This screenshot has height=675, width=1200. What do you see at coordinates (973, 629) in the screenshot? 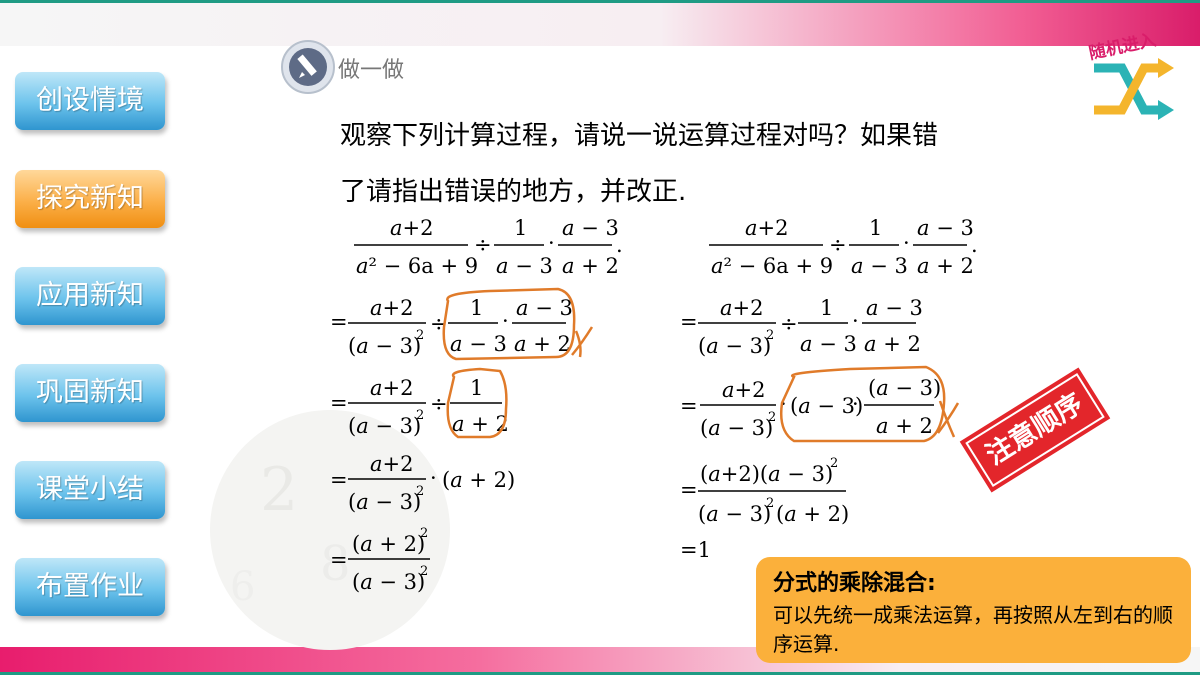
I see `summary-text: 可以先统一成乘法运算，再按照从左到右的顺序运算.` at bounding box center [973, 629].